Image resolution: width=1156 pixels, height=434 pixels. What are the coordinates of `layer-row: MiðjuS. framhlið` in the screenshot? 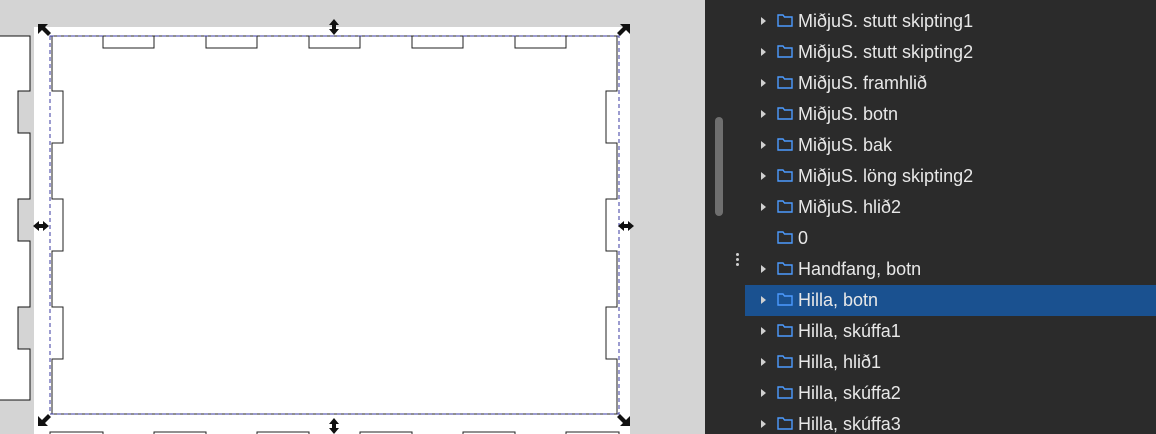 It's located at (950, 83).